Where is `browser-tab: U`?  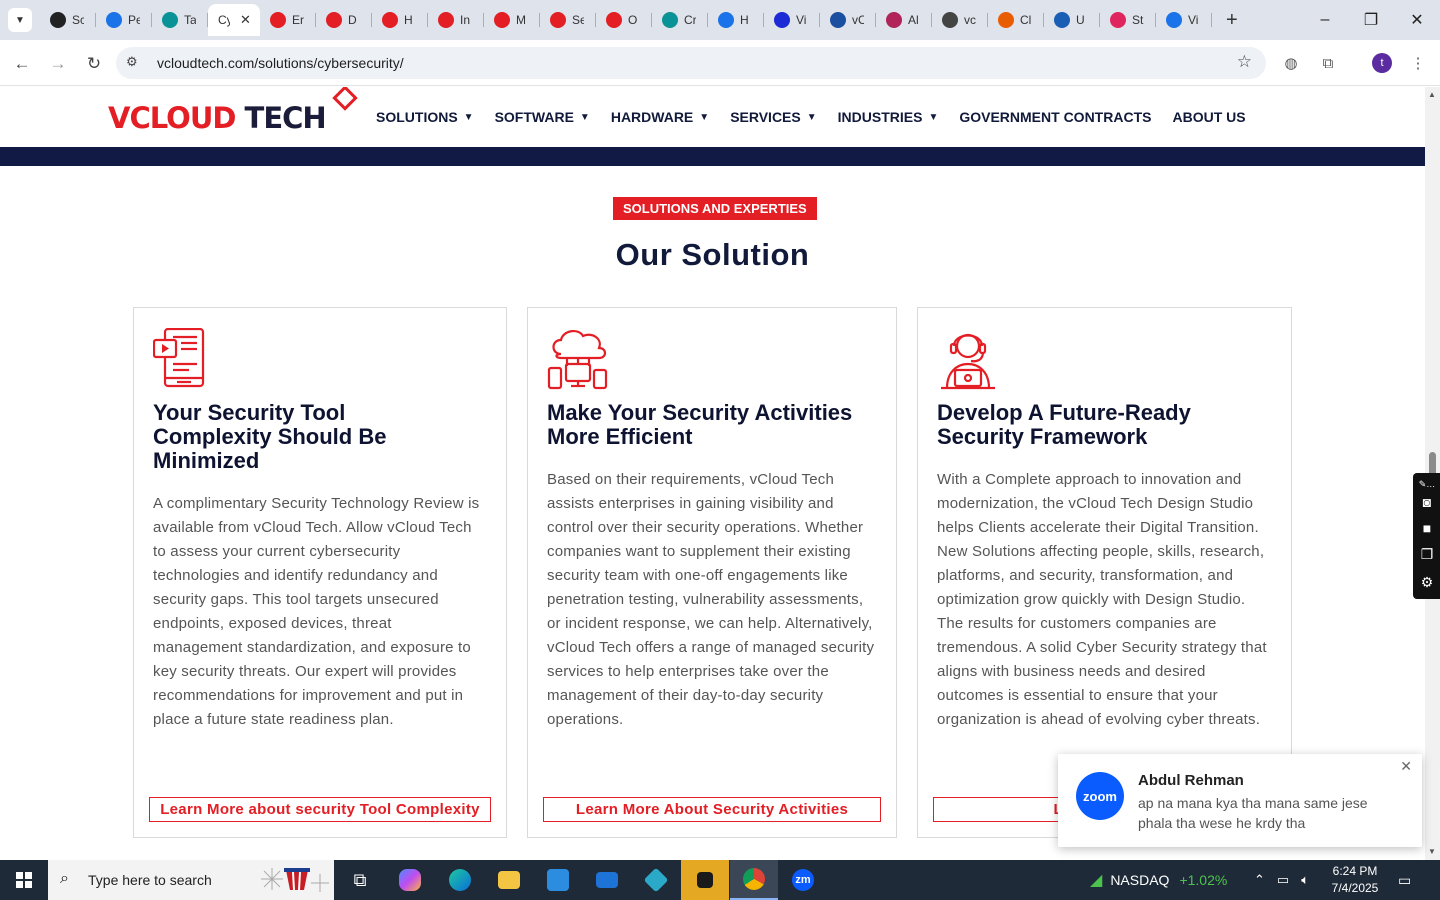
browser-tab: U is located at coordinates (1072, 20).